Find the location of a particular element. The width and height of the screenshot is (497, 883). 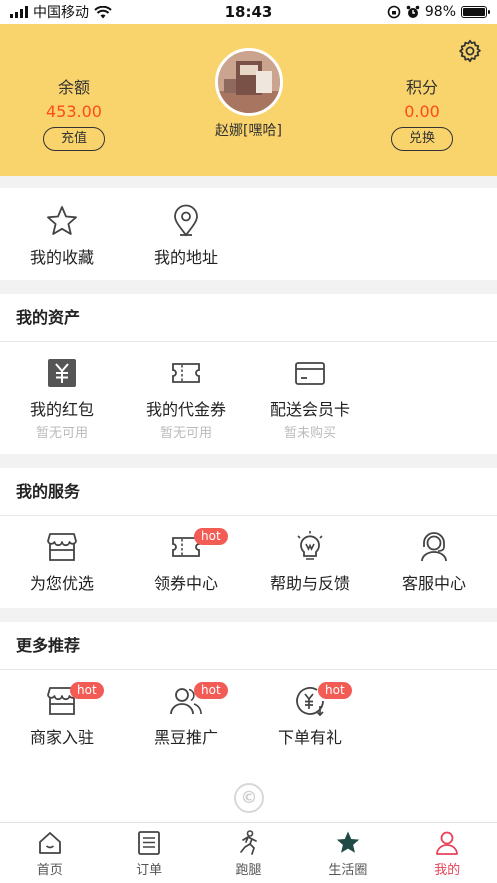

battery-percent: 98% is located at coordinates (440, 12).